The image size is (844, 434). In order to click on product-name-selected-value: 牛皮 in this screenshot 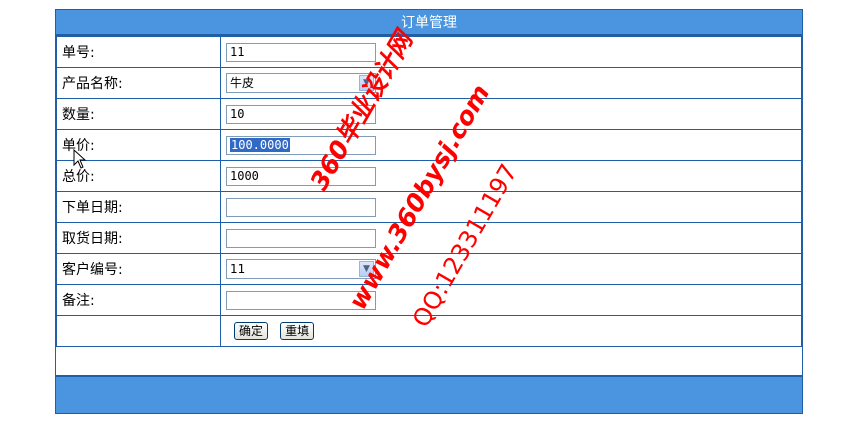, I will do `click(242, 83)`.